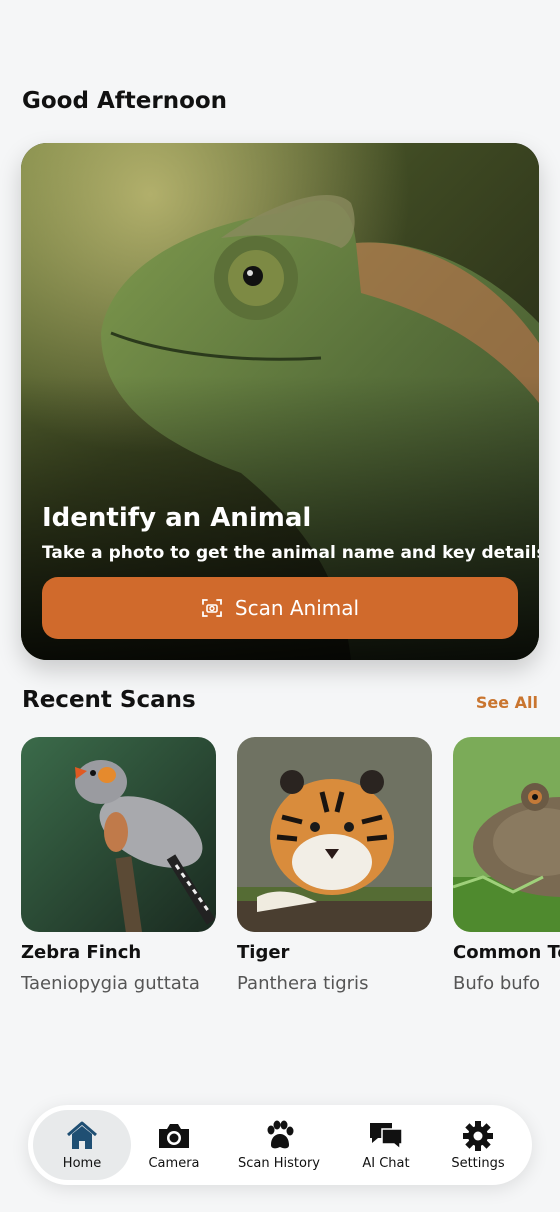  I want to click on scan-scientific-name: Taeniopygia guttata, so click(110, 983).